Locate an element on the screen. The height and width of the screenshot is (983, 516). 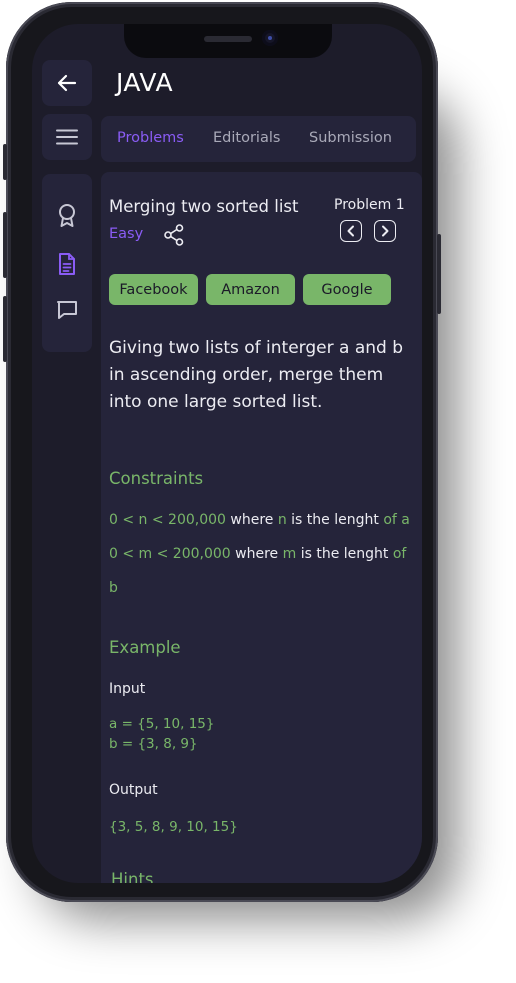
tab-editorials: Editorials is located at coordinates (246, 138).